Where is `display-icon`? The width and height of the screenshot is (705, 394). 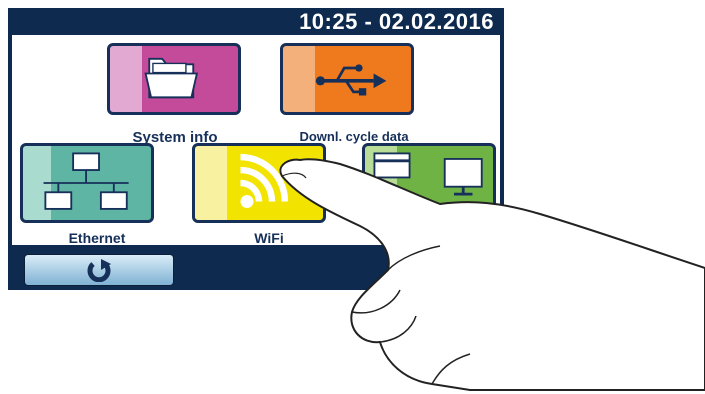
display-icon is located at coordinates (428, 174).